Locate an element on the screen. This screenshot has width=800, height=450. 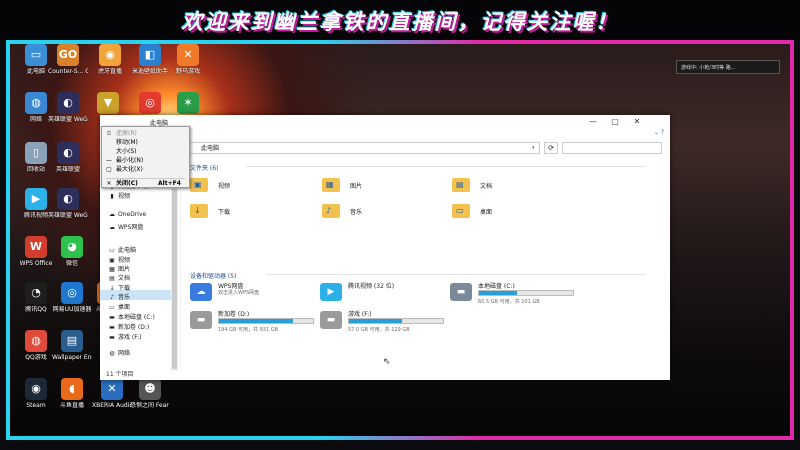
folder-item: ↓ 下载 is located at coordinates (235, 215).